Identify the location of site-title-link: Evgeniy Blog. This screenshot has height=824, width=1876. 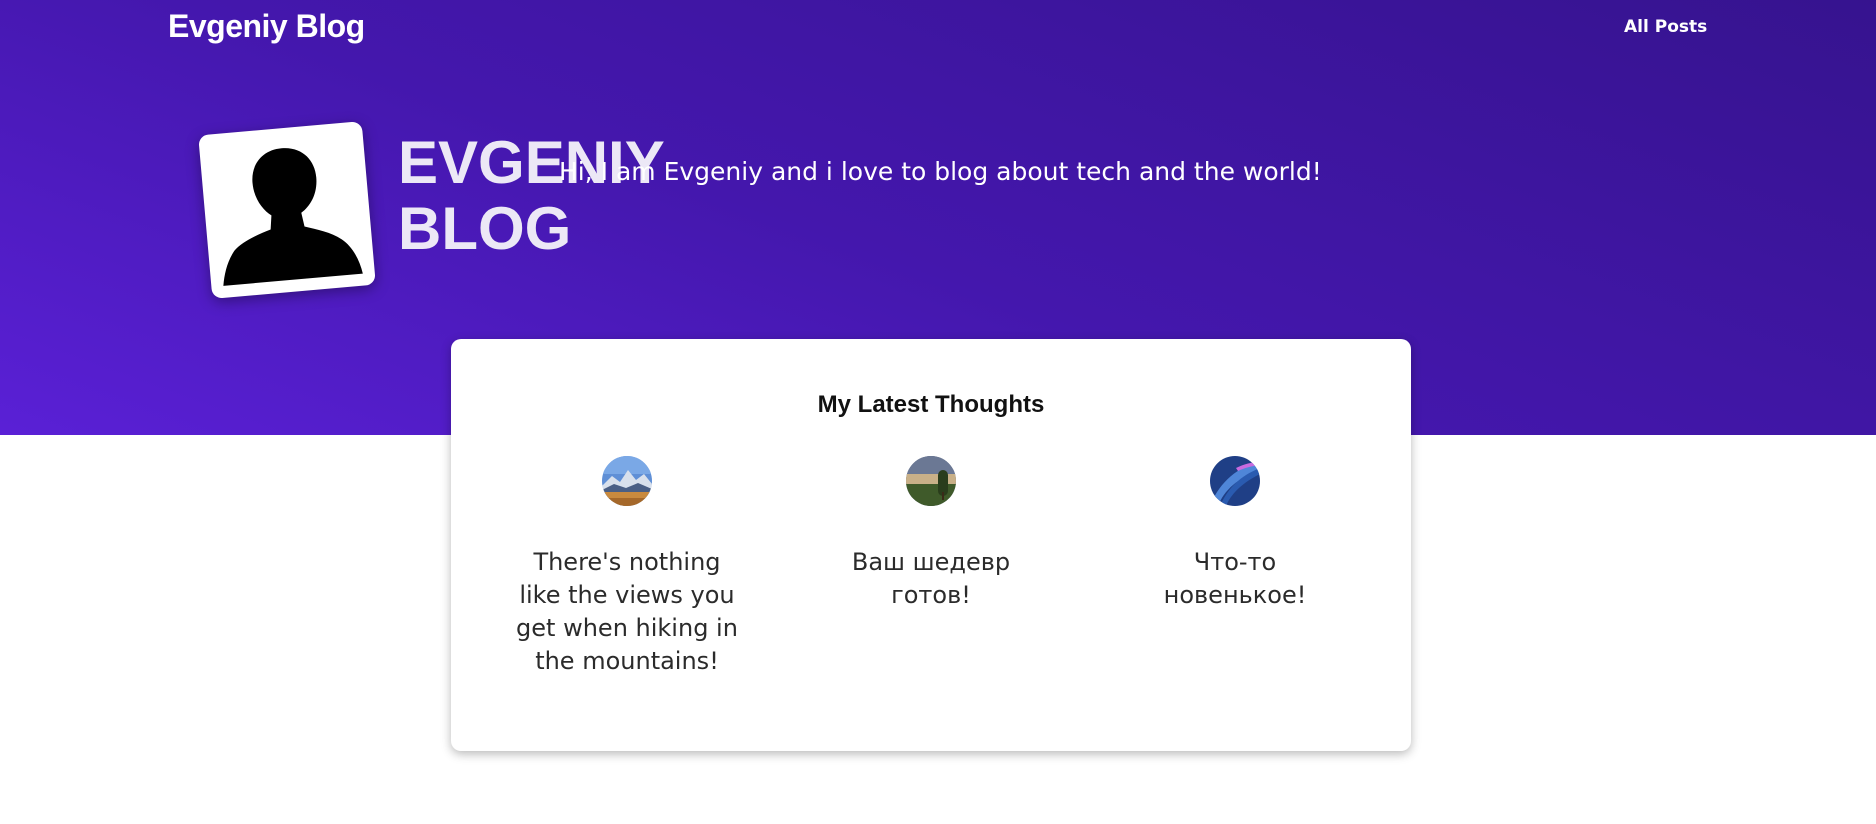
(266, 26).